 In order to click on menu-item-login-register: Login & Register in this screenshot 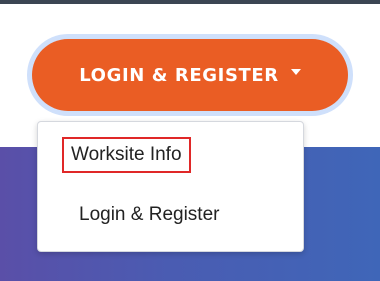, I will do `click(149, 215)`.